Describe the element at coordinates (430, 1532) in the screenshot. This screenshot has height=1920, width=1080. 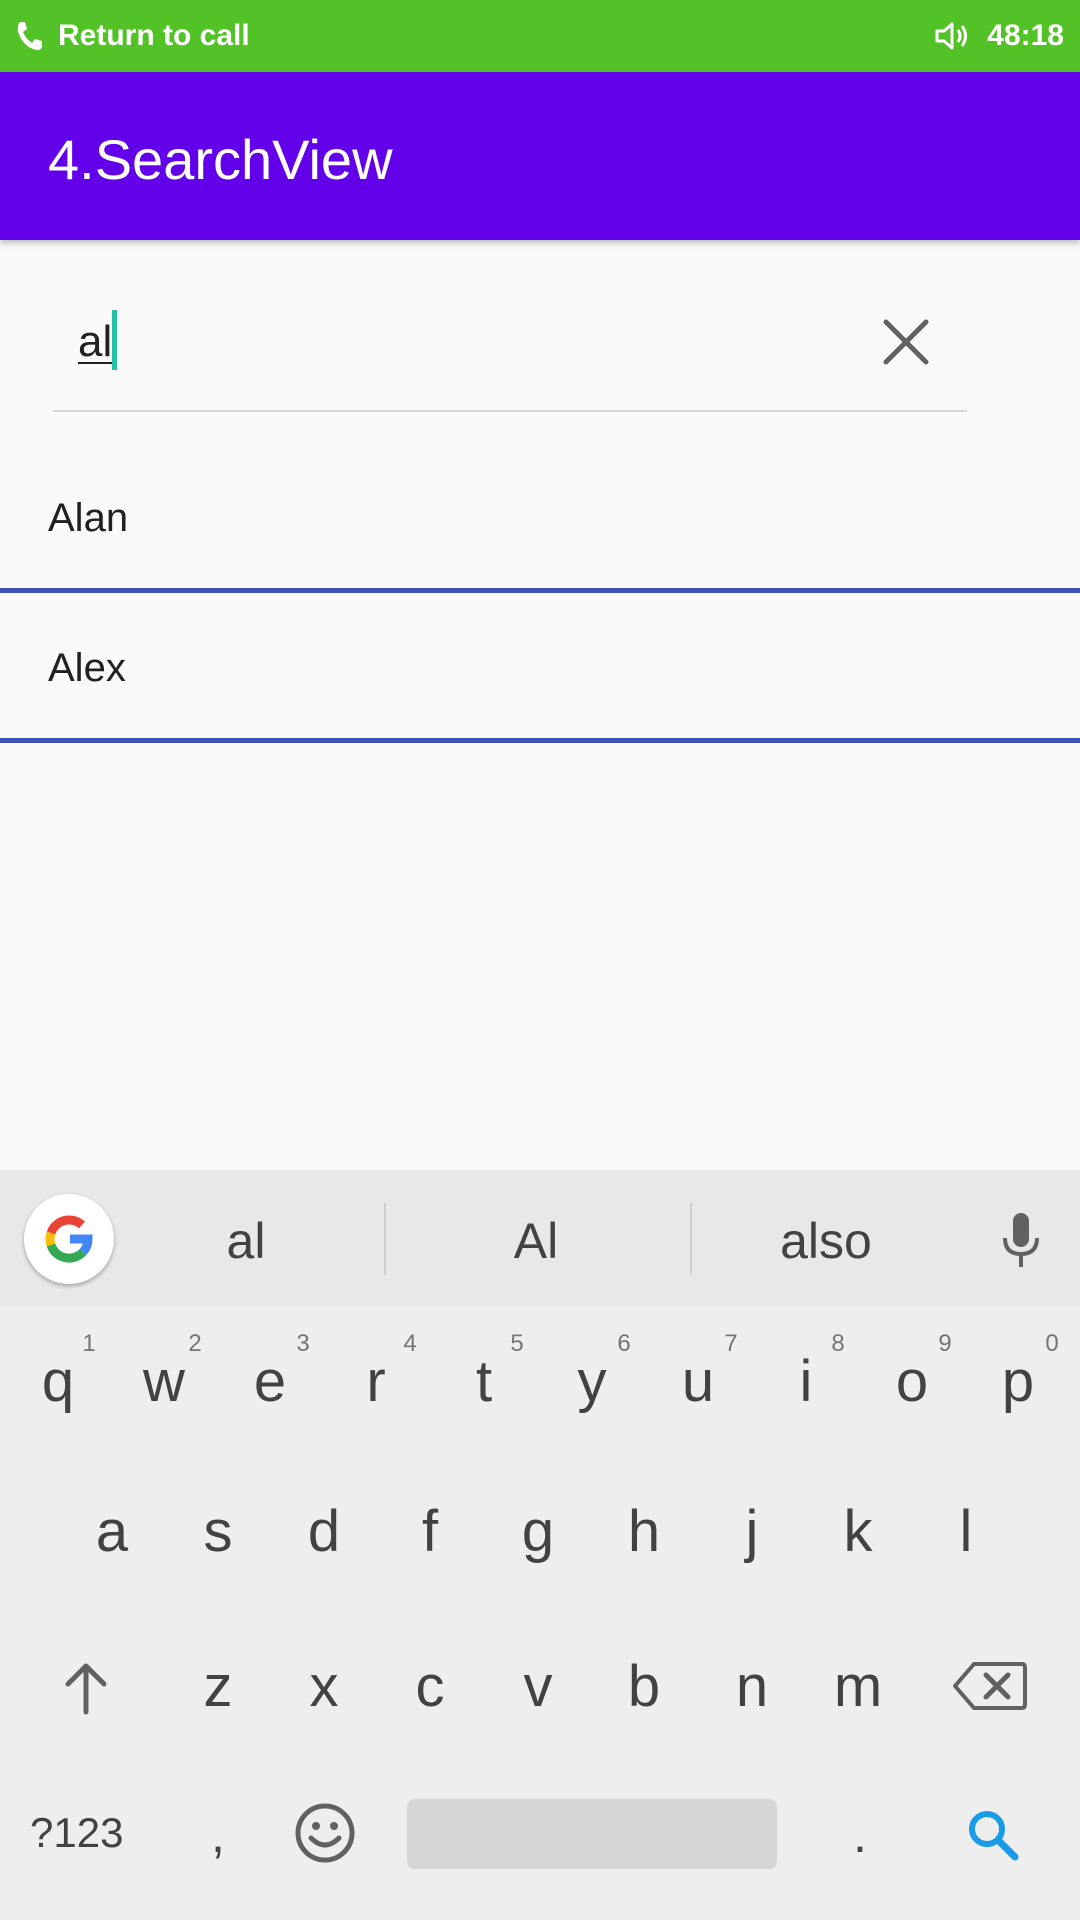
I see `key-f: f` at that location.